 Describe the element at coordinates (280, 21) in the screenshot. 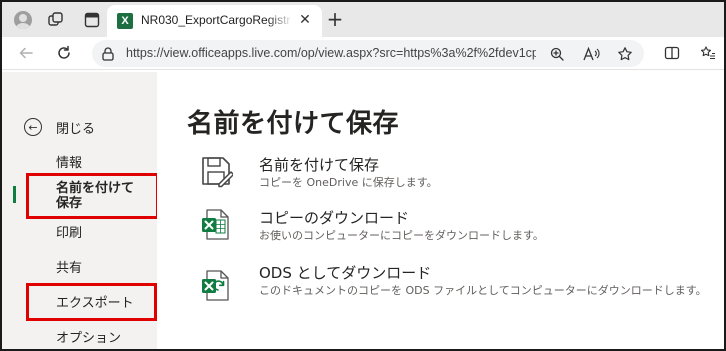

I see `tab-title-fade` at that location.